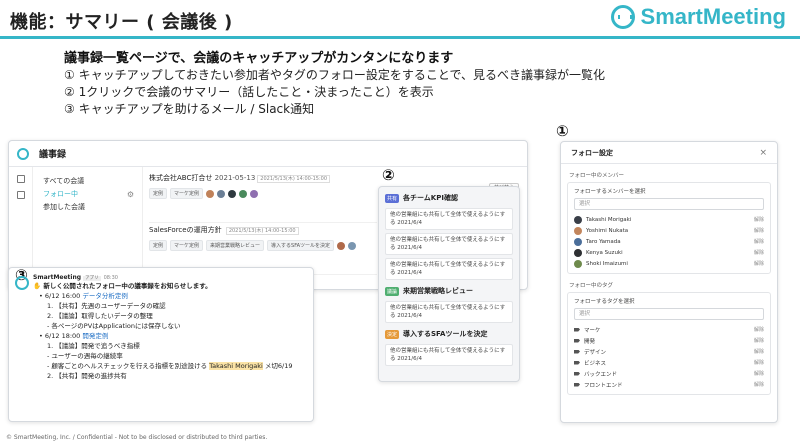 The width and height of the screenshot is (800, 448). I want to click on minutes-app-title: 議事録, so click(53, 155).